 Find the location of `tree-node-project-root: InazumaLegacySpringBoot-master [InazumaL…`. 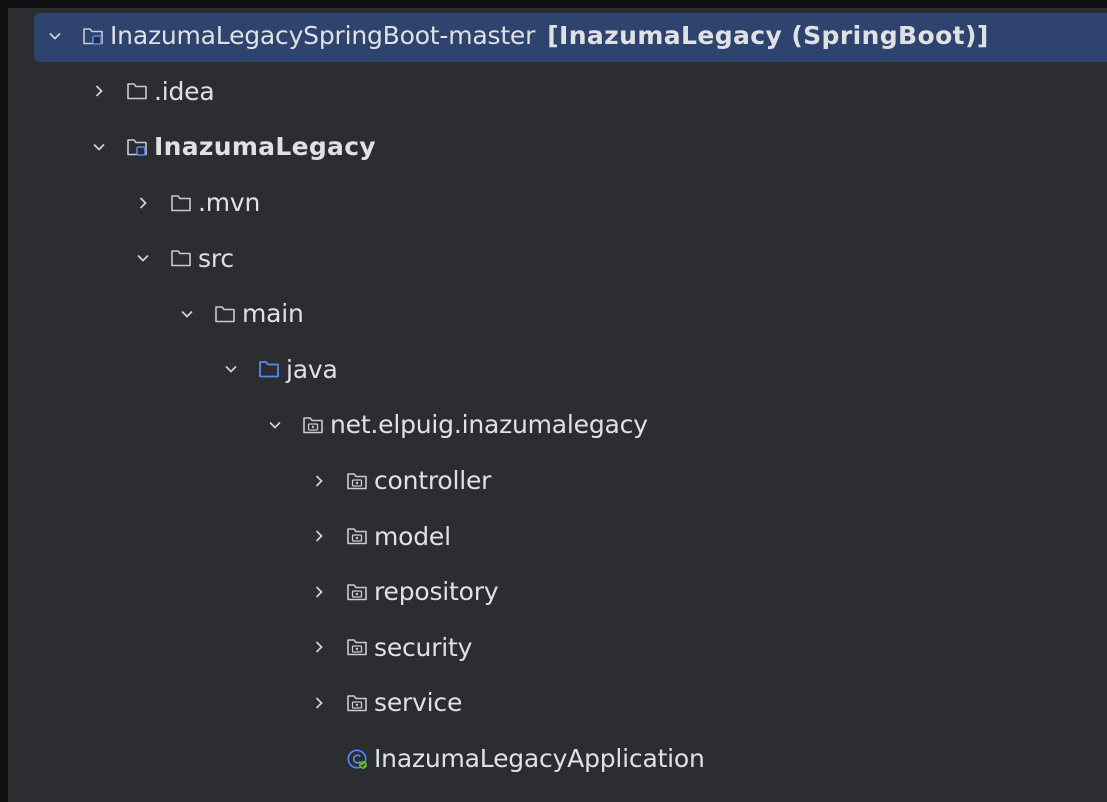

tree-node-project-root: InazumaLegacySpringBoot-master [InazumaL… is located at coordinates (557, 36).